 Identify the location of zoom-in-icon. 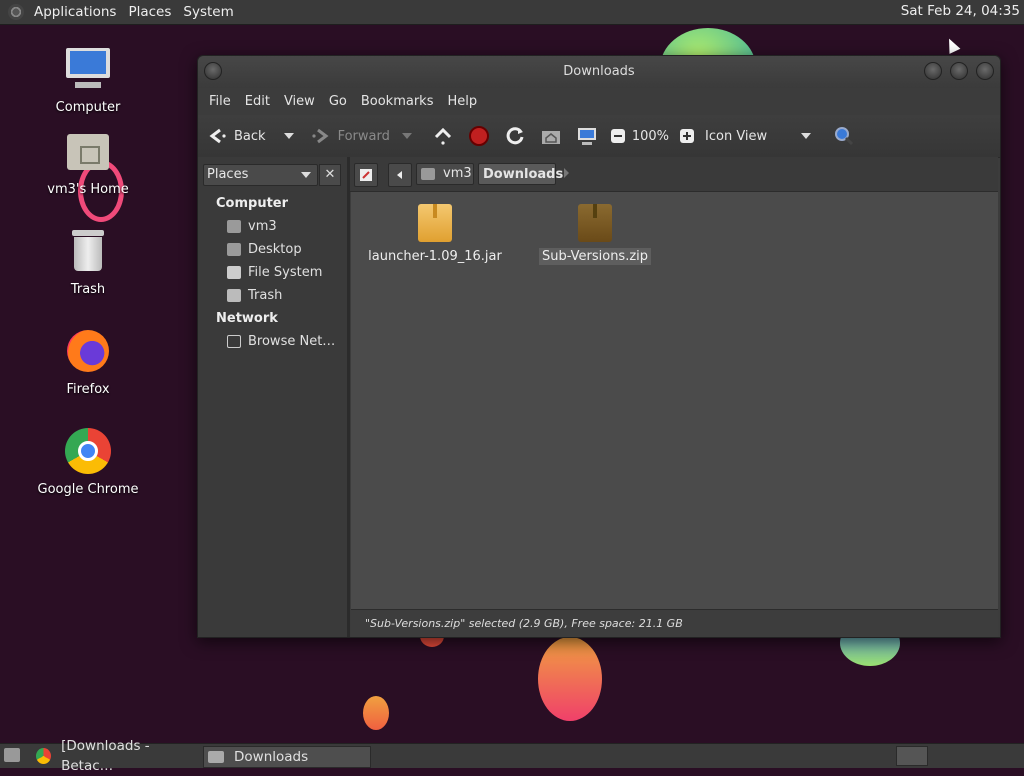
(687, 136).